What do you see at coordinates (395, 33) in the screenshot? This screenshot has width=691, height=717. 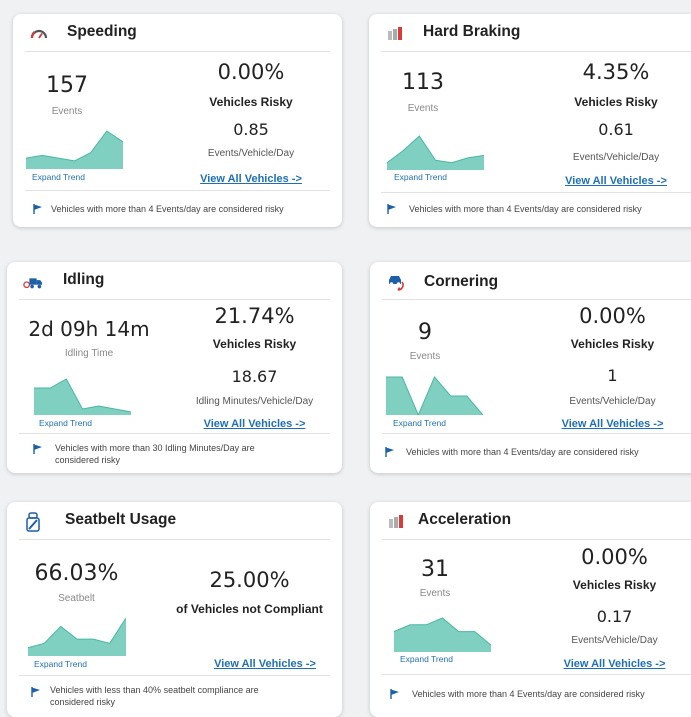 I see `hard-braking-icon` at bounding box center [395, 33].